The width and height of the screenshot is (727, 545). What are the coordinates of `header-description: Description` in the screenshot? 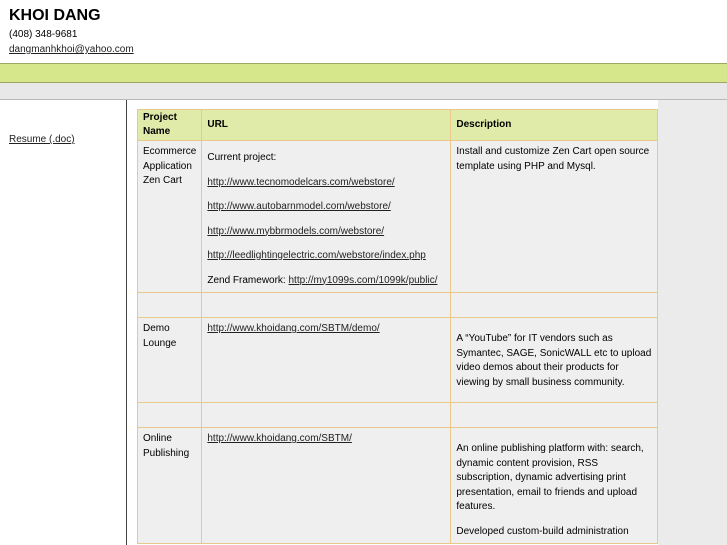 It's located at (554, 125).